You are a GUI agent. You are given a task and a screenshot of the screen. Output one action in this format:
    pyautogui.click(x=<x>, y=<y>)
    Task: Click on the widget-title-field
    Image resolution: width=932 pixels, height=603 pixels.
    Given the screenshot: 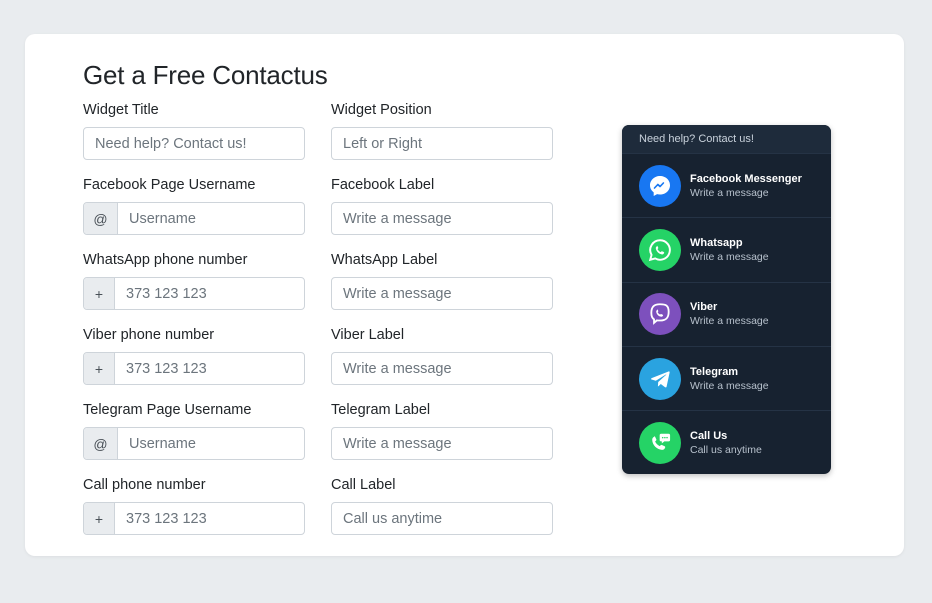 What is the action you would take?
    pyautogui.click(x=194, y=143)
    